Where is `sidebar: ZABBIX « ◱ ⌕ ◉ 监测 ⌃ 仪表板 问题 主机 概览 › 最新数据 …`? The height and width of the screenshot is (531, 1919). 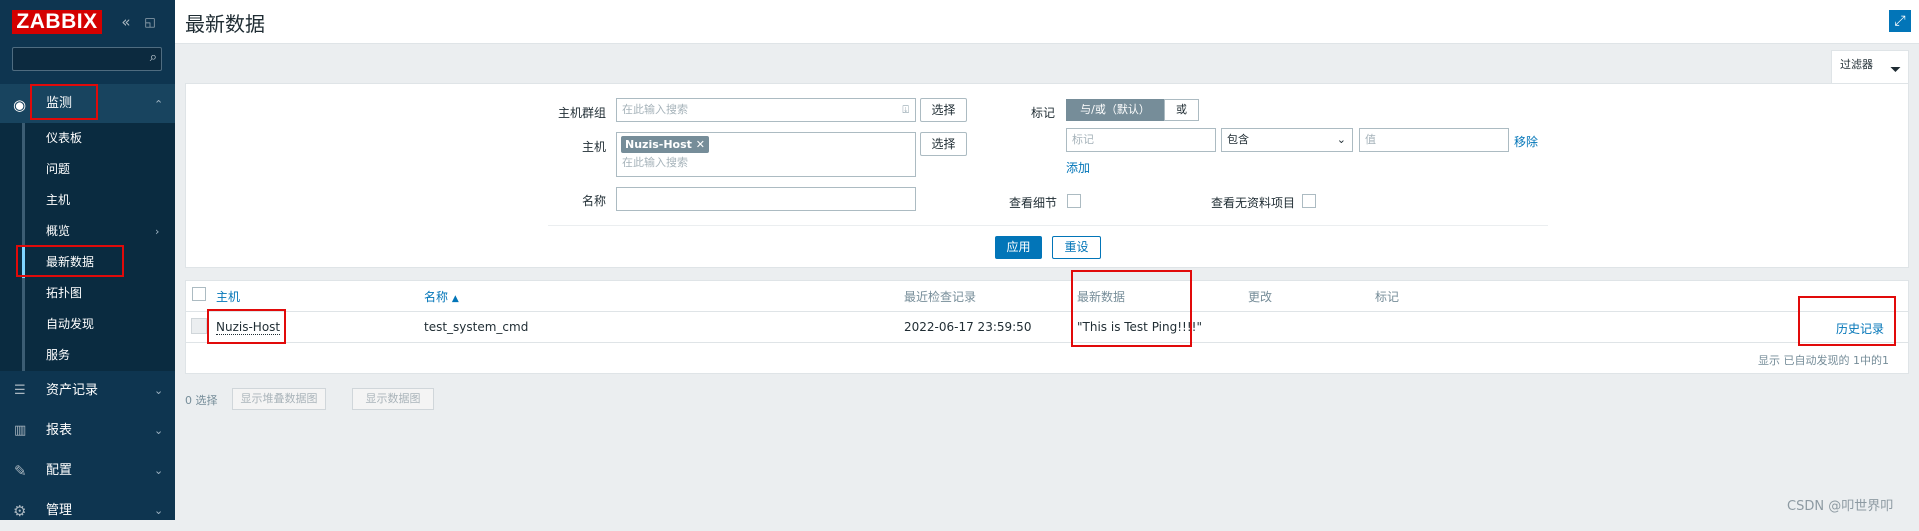
sidebar: ZABBIX « ◱ ⌕ ◉ 监测 ⌃ 仪表板 问题 主机 概览 › 最新数据 … is located at coordinates (87, 260).